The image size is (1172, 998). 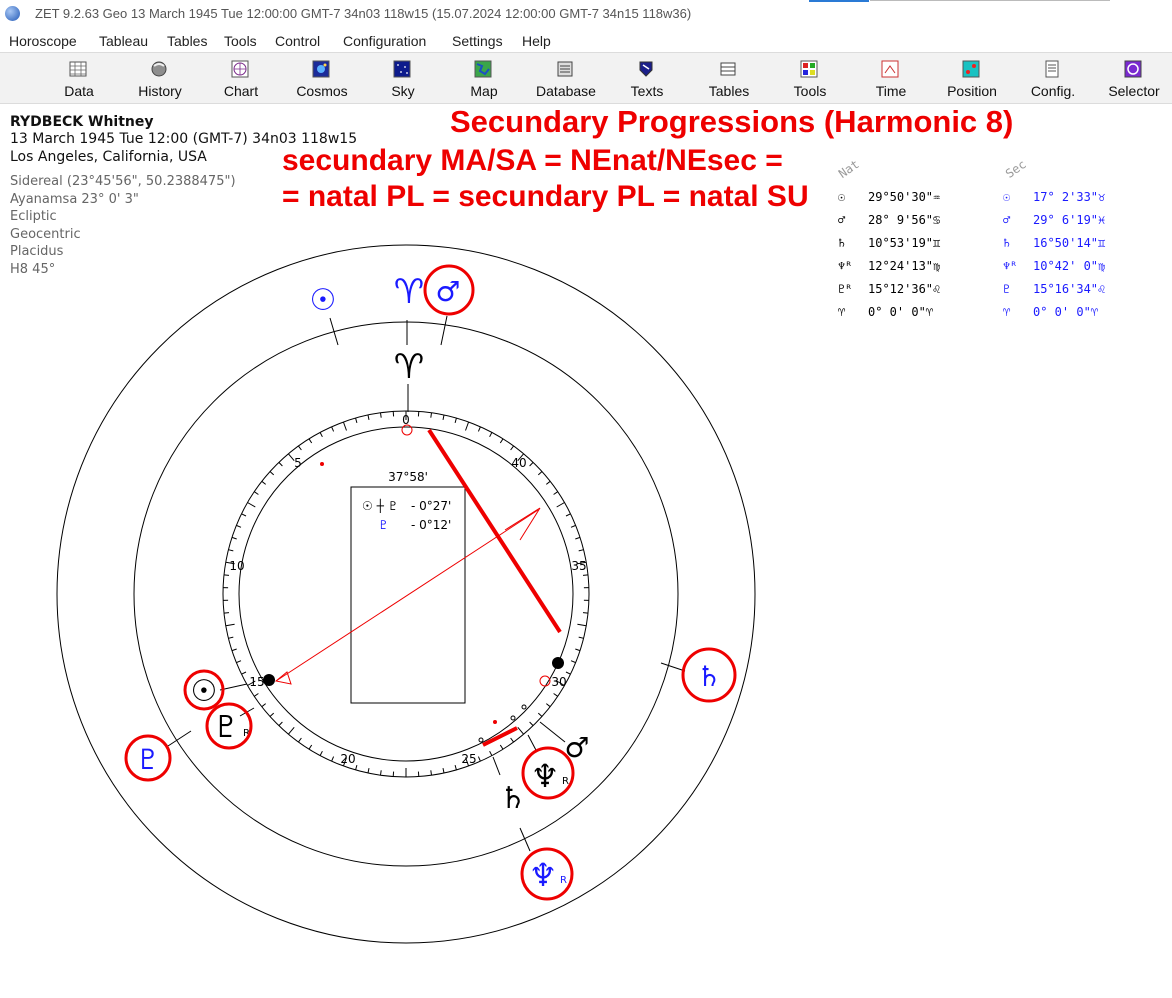 What do you see at coordinates (518, 463) in the screenshot?
I see `tick-label-40: 40` at bounding box center [518, 463].